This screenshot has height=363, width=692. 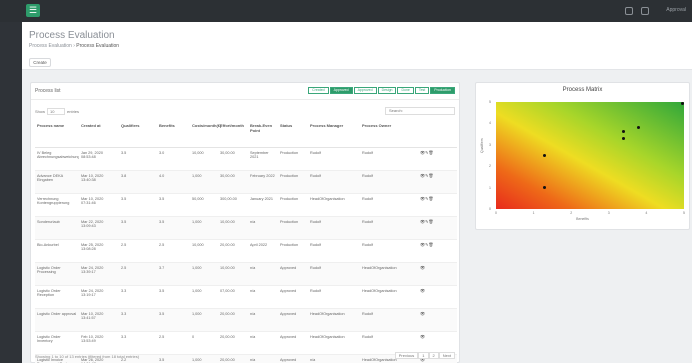 I want to click on table-cell: Logistic Order approval, so click(x=57, y=320).